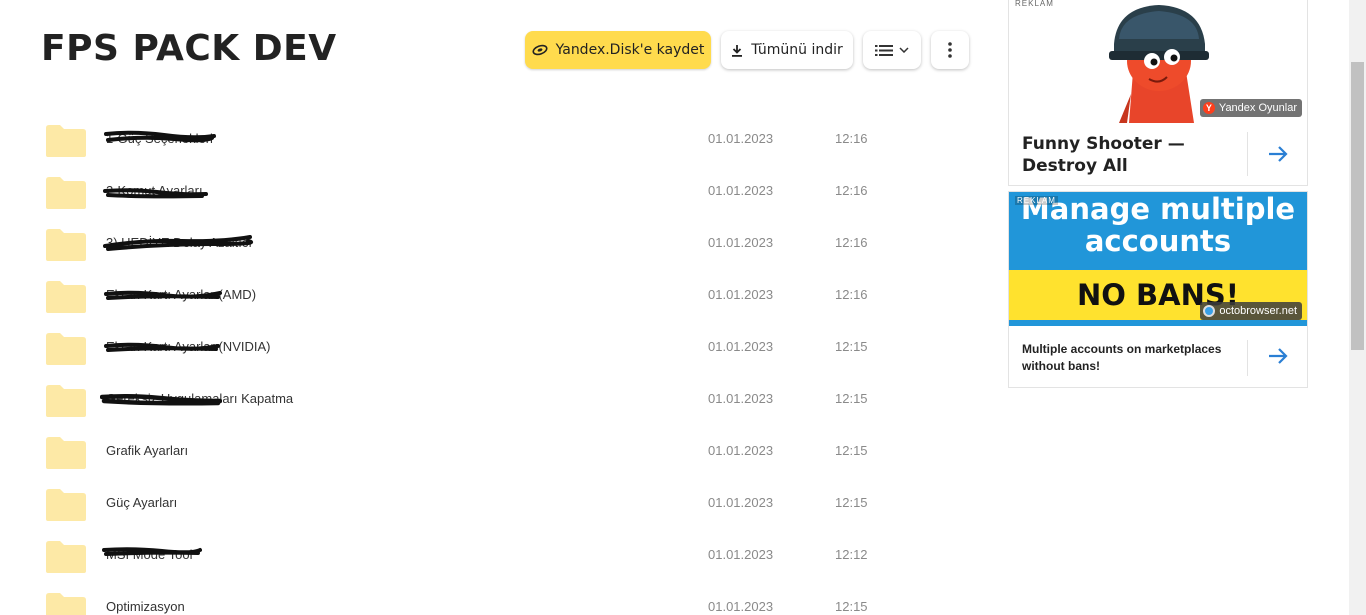 The image size is (1366, 615). I want to click on ad-game-image: REKLAM Y Yandex Oyunlar, so click(1158, 61).